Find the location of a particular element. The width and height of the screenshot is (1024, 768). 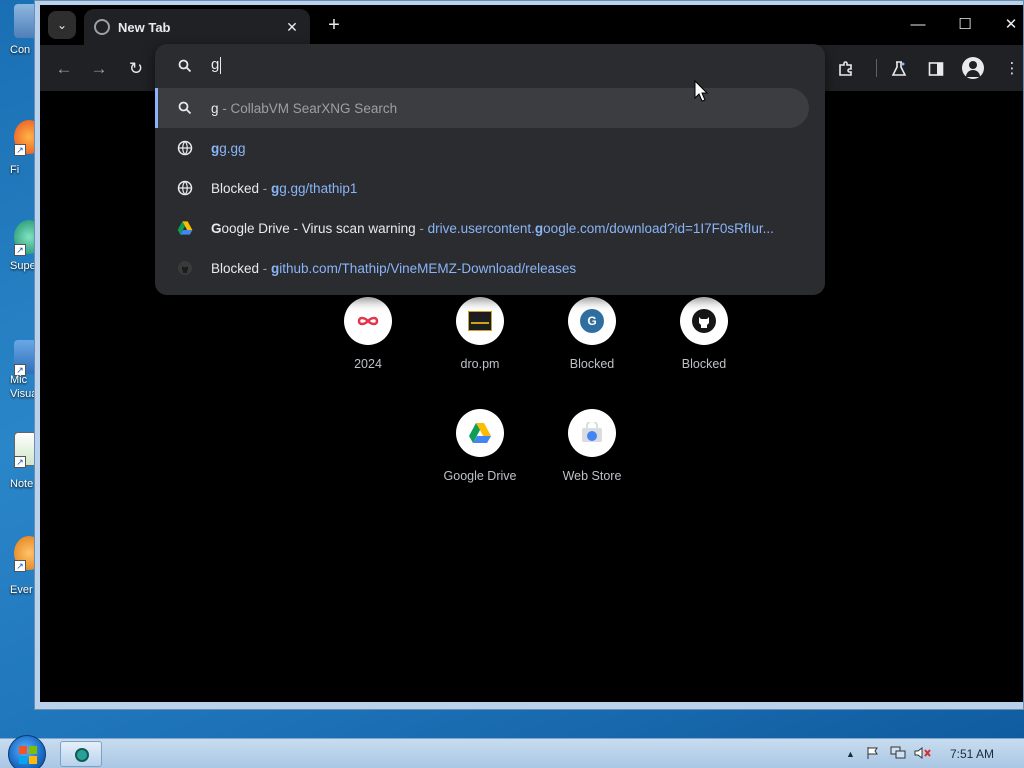

menu-button: ⋮ is located at coordinates (1011, 69).